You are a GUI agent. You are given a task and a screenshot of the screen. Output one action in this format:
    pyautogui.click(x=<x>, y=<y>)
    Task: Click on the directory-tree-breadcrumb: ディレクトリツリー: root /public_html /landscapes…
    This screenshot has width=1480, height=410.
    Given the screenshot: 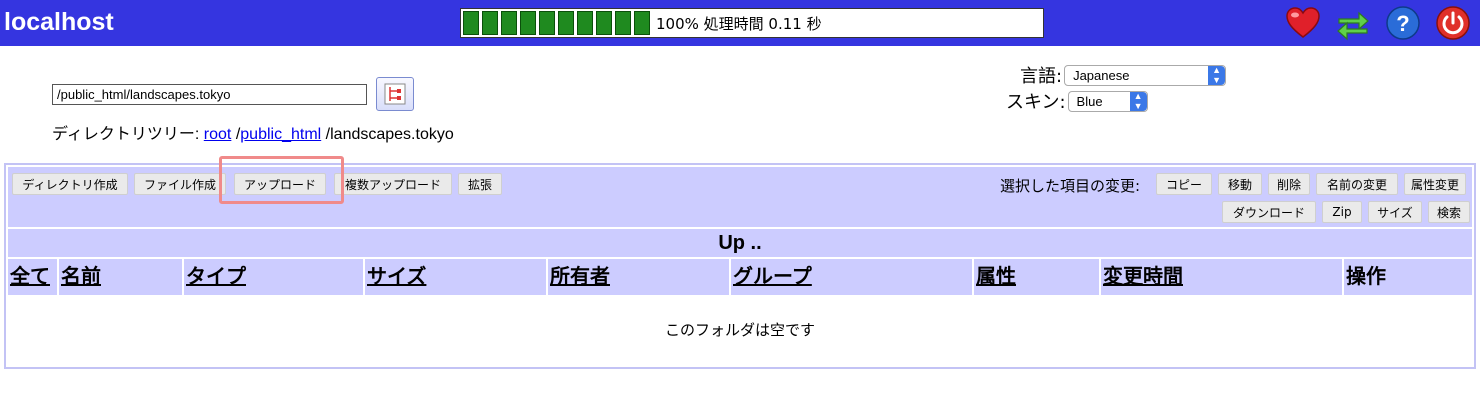 What is the action you would take?
    pyautogui.click(x=253, y=132)
    